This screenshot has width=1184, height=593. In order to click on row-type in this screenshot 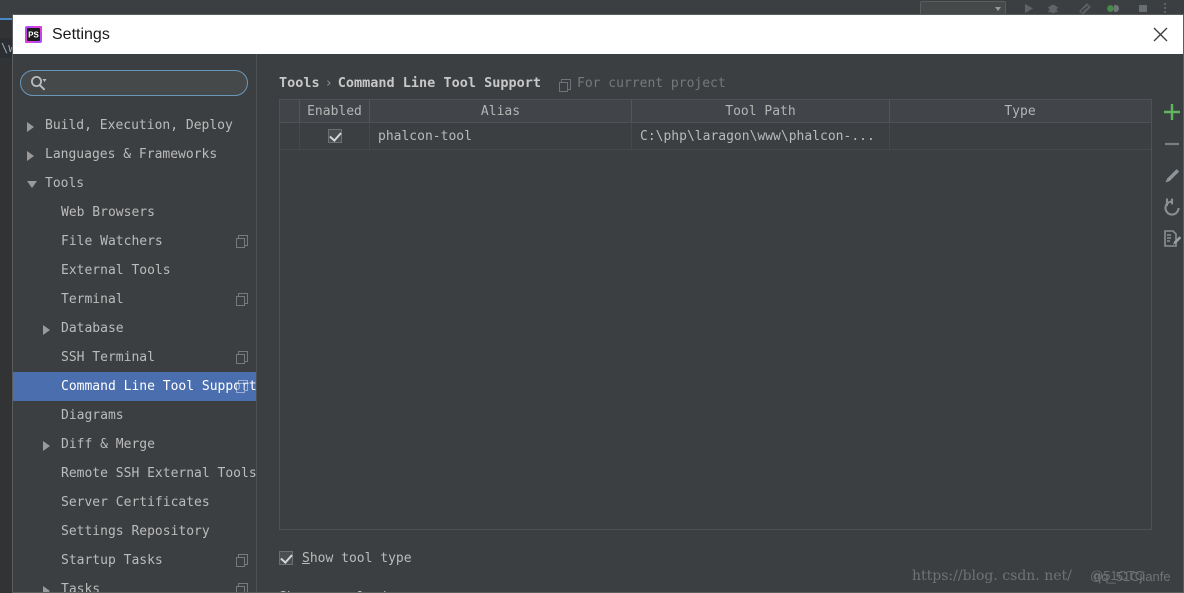, I will do `click(1020, 136)`.